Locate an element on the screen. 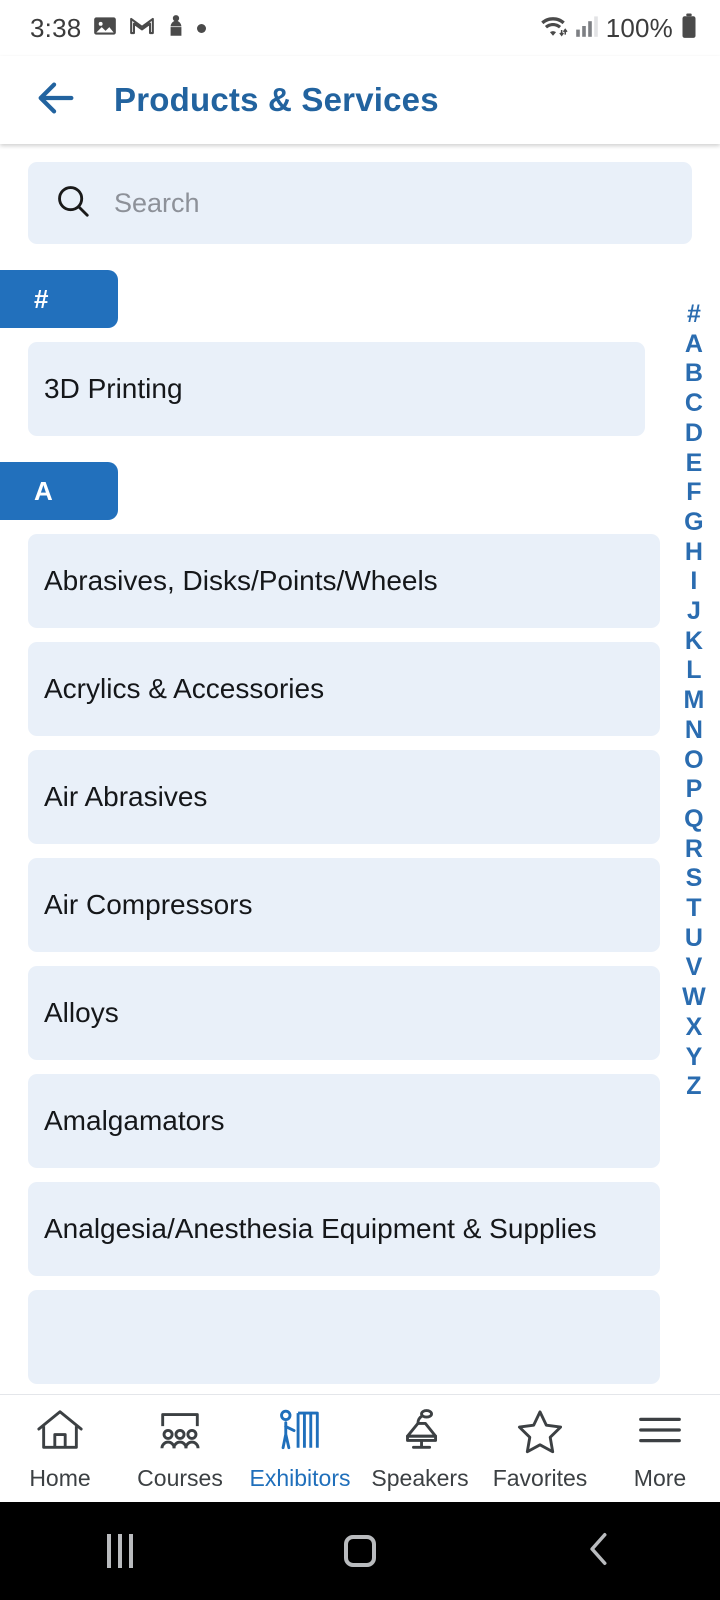 The height and width of the screenshot is (1600, 720). alpha-index-item: A is located at coordinates (694, 345).